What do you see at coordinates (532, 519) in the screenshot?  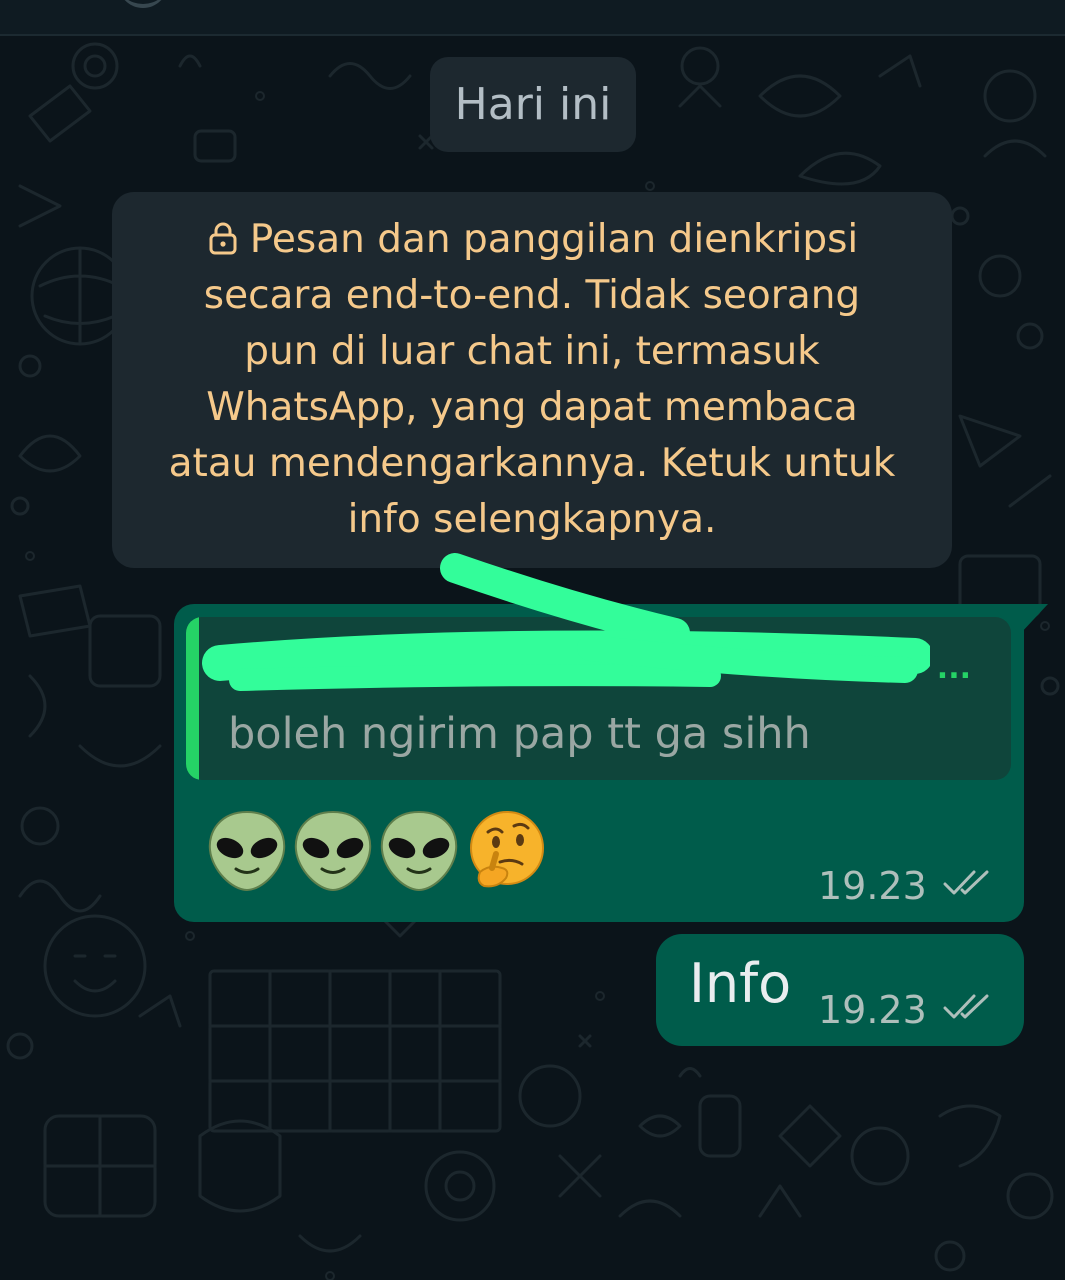 I see `encryption-notice-line: info selengkapnya.` at bounding box center [532, 519].